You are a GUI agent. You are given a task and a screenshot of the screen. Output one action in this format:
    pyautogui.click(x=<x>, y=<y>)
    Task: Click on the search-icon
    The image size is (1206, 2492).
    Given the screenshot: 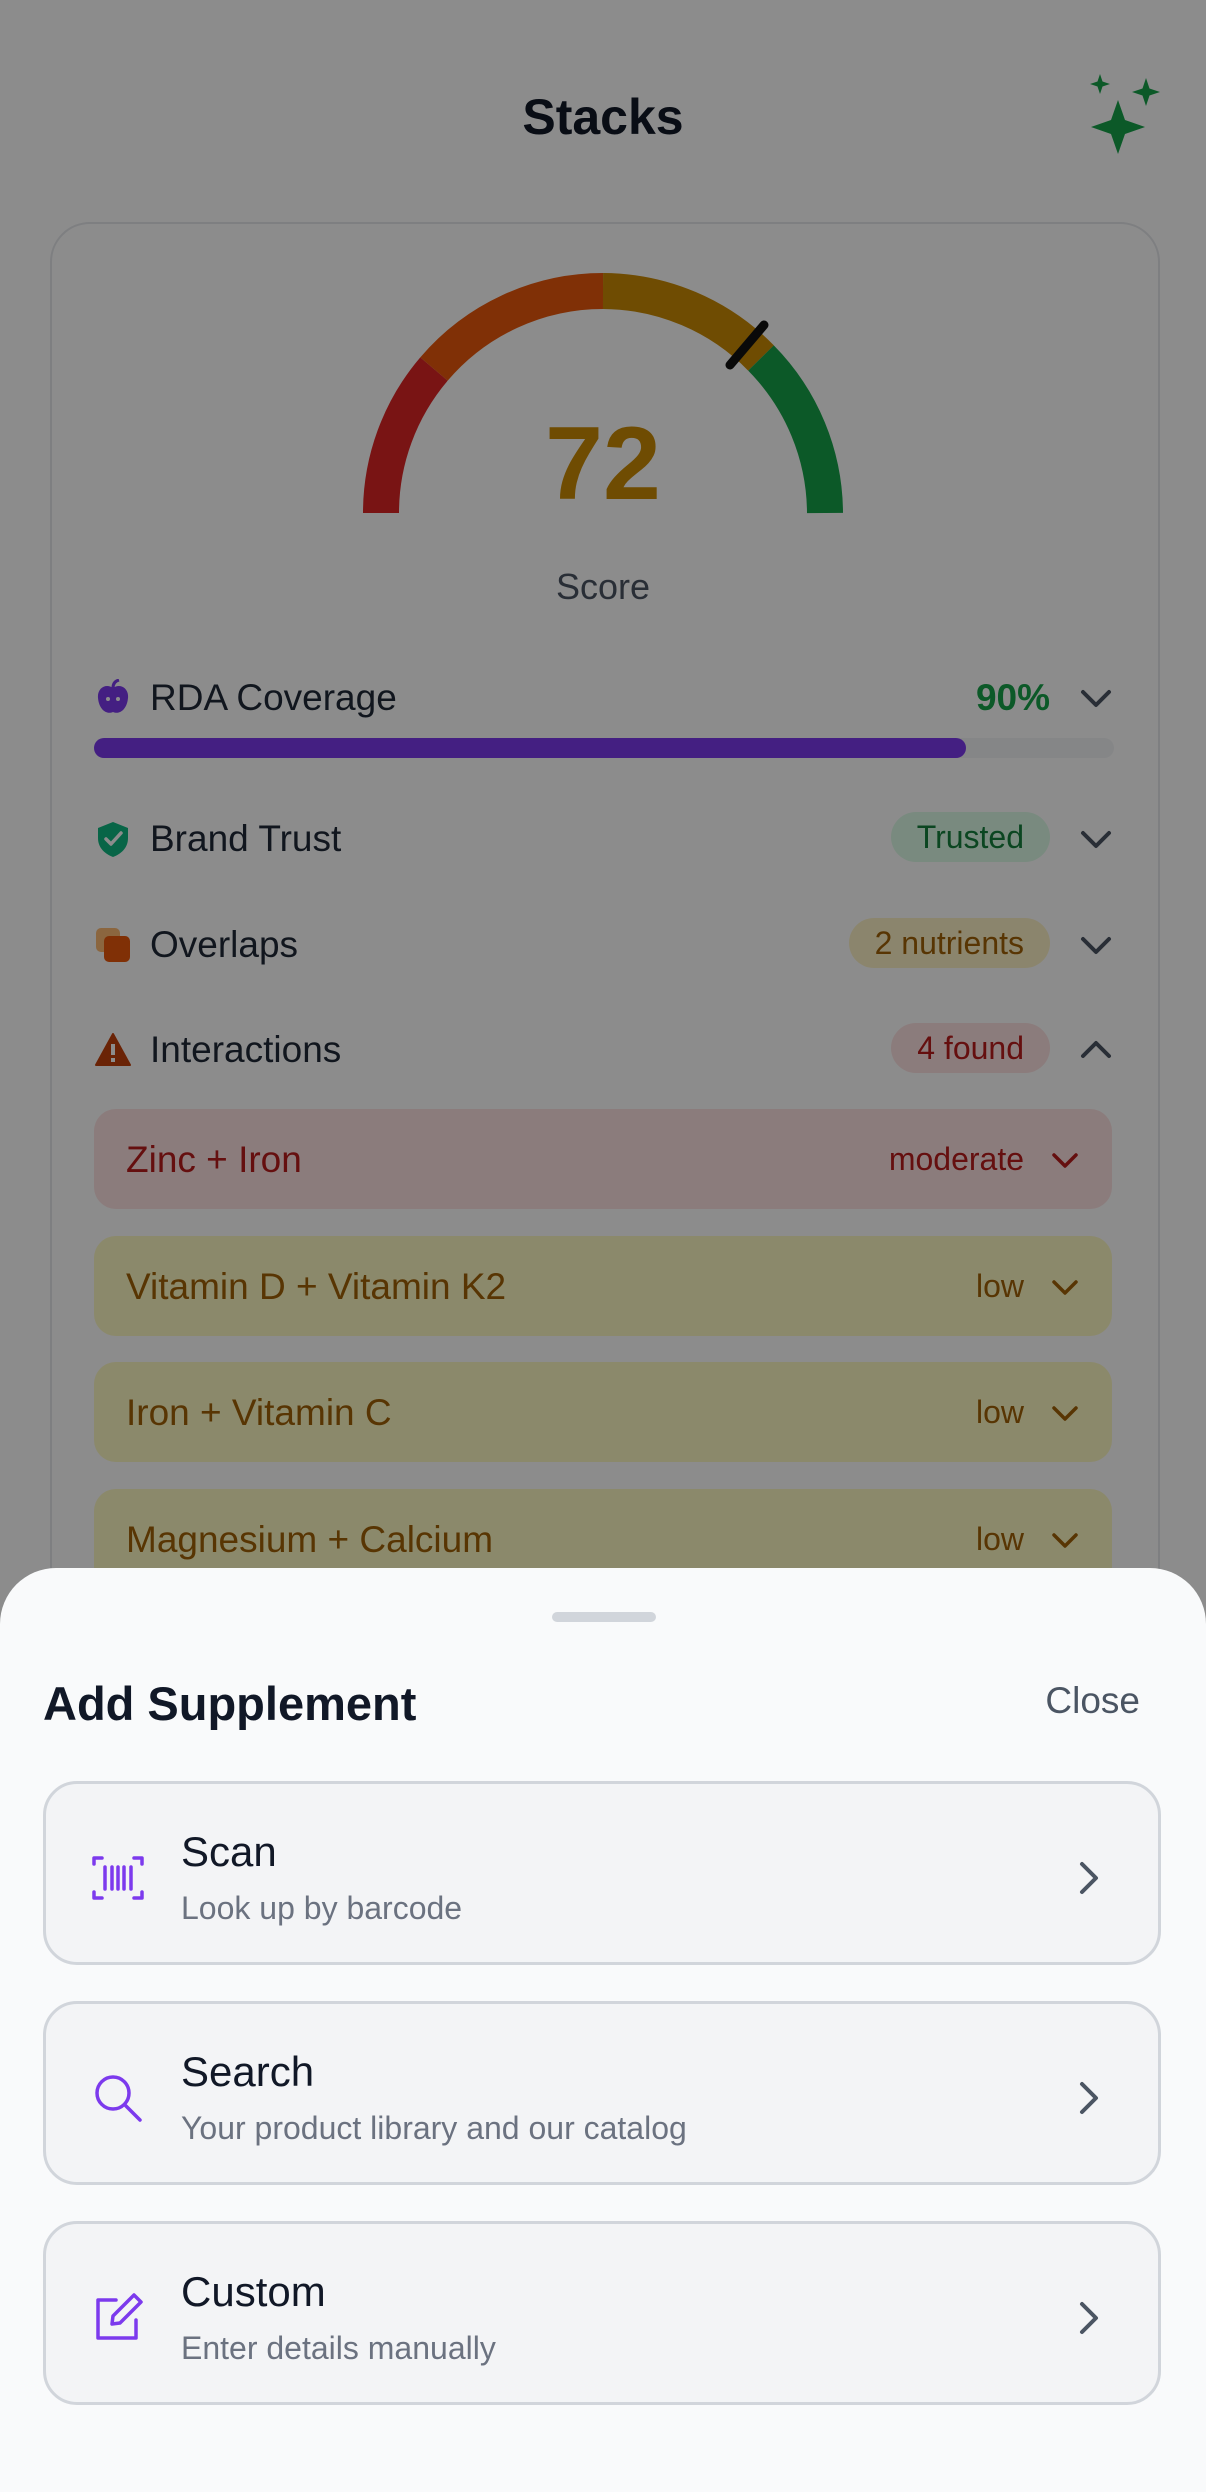 What is the action you would take?
    pyautogui.click(x=118, y=2098)
    